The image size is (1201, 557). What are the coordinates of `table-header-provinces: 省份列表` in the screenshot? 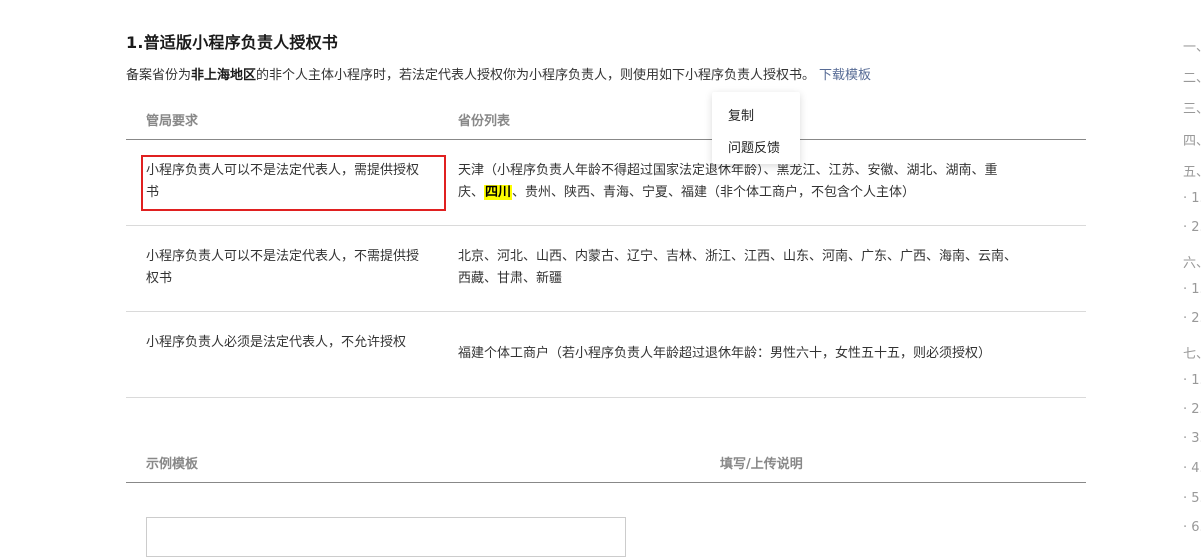 It's located at (484, 121).